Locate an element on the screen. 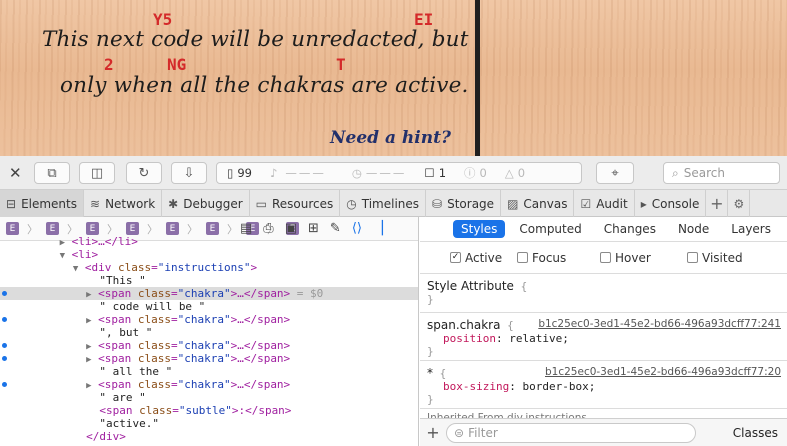 This screenshot has height=446, width=787. time-dash: ——— is located at coordinates (386, 173).